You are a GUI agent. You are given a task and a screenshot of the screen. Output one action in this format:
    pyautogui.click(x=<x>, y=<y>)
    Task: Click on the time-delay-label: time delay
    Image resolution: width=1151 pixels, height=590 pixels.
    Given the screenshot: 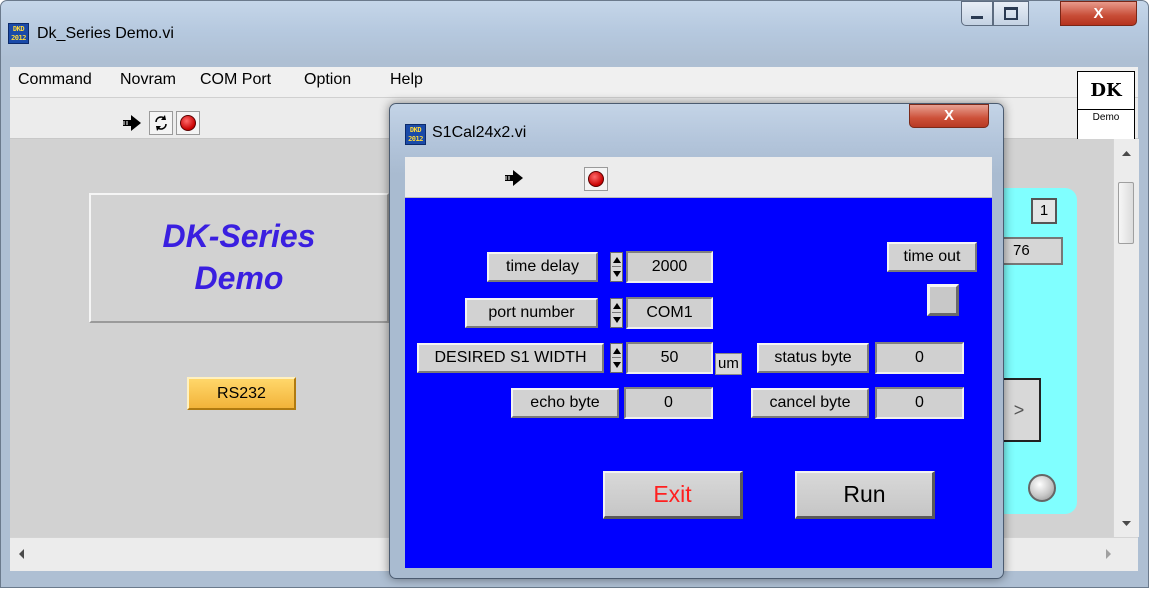 What is the action you would take?
    pyautogui.click(x=542, y=267)
    